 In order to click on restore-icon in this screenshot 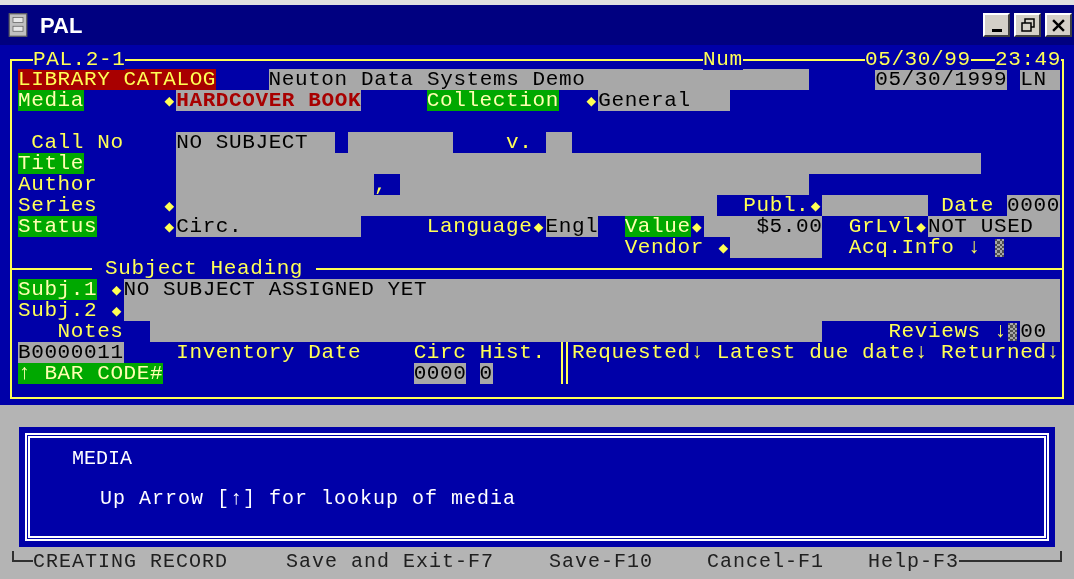, I will do `click(1027, 25)`.